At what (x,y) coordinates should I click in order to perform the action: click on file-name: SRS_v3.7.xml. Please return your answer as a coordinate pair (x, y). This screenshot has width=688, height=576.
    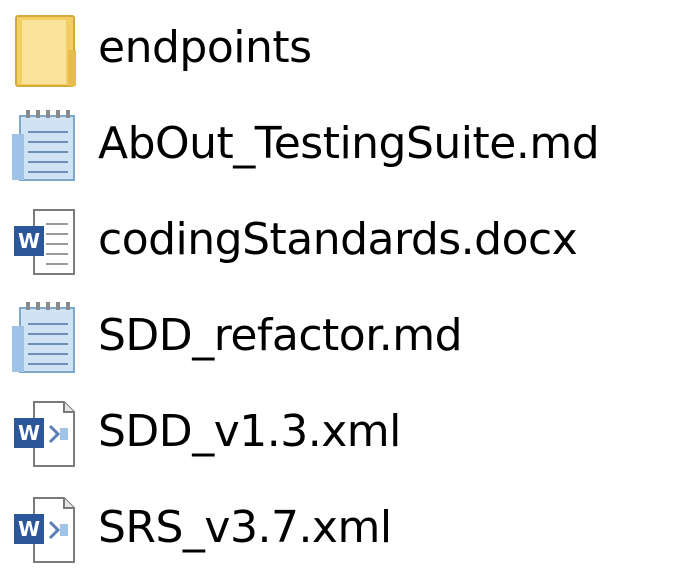
    Looking at the image, I should click on (245, 527).